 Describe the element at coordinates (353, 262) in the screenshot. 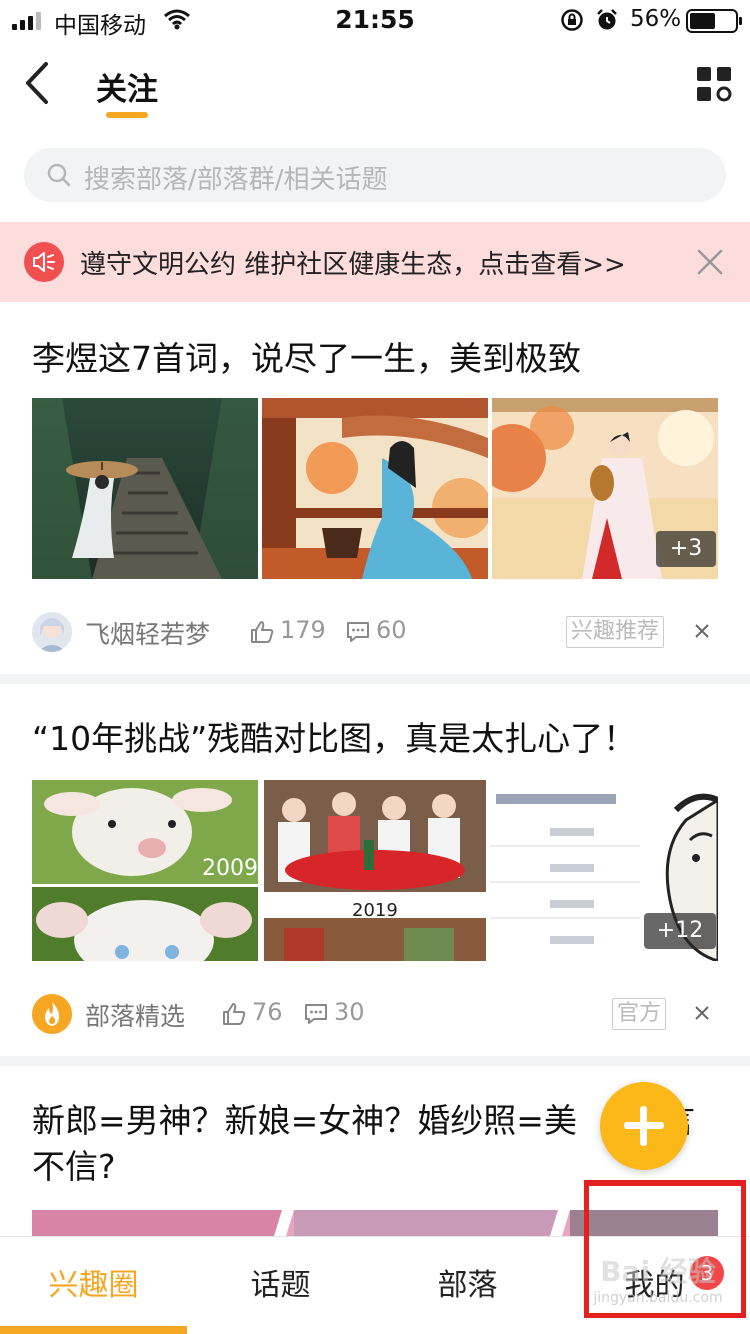

I see `notice-text: 遵守文明公约 维护社区健康生态，点击查看>>` at that location.